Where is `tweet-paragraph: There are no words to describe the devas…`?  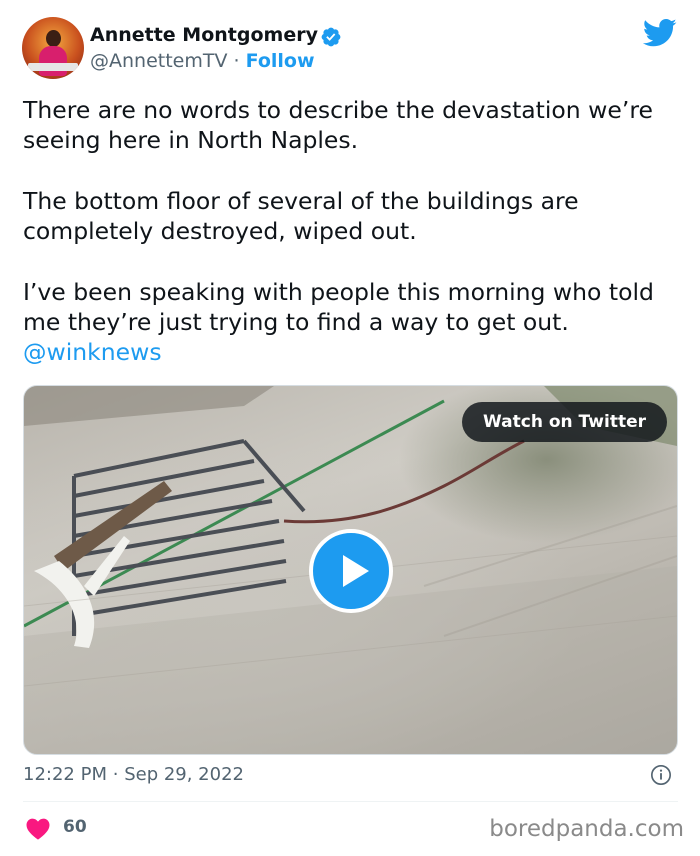
tweet-paragraph: There are no words to describe the devas… is located at coordinates (338, 125).